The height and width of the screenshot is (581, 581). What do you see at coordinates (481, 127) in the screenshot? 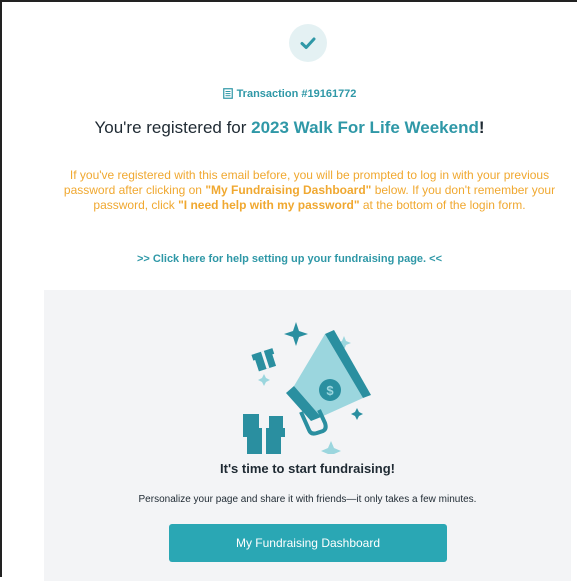
I see `headline-suffix: !` at bounding box center [481, 127].